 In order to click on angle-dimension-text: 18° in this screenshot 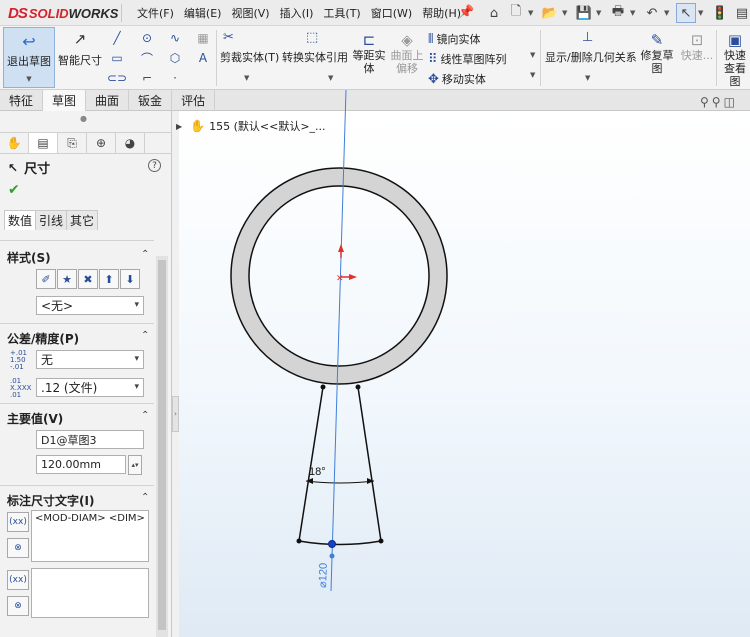, I will do `click(317, 472)`.